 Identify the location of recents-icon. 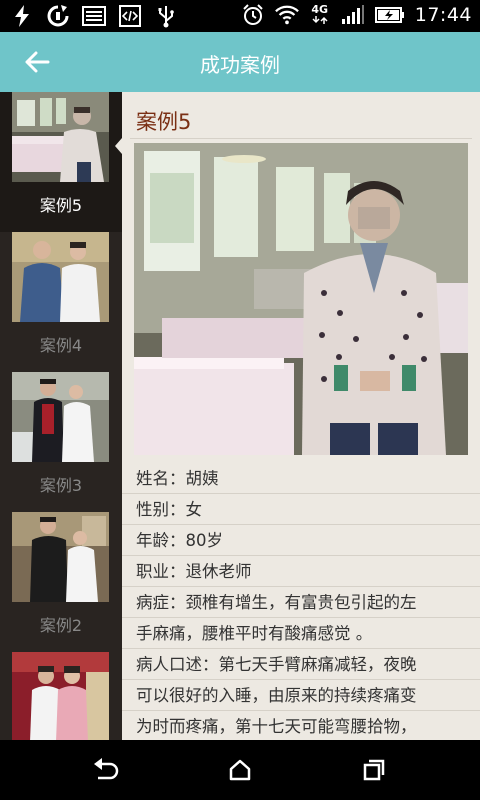
(374, 770).